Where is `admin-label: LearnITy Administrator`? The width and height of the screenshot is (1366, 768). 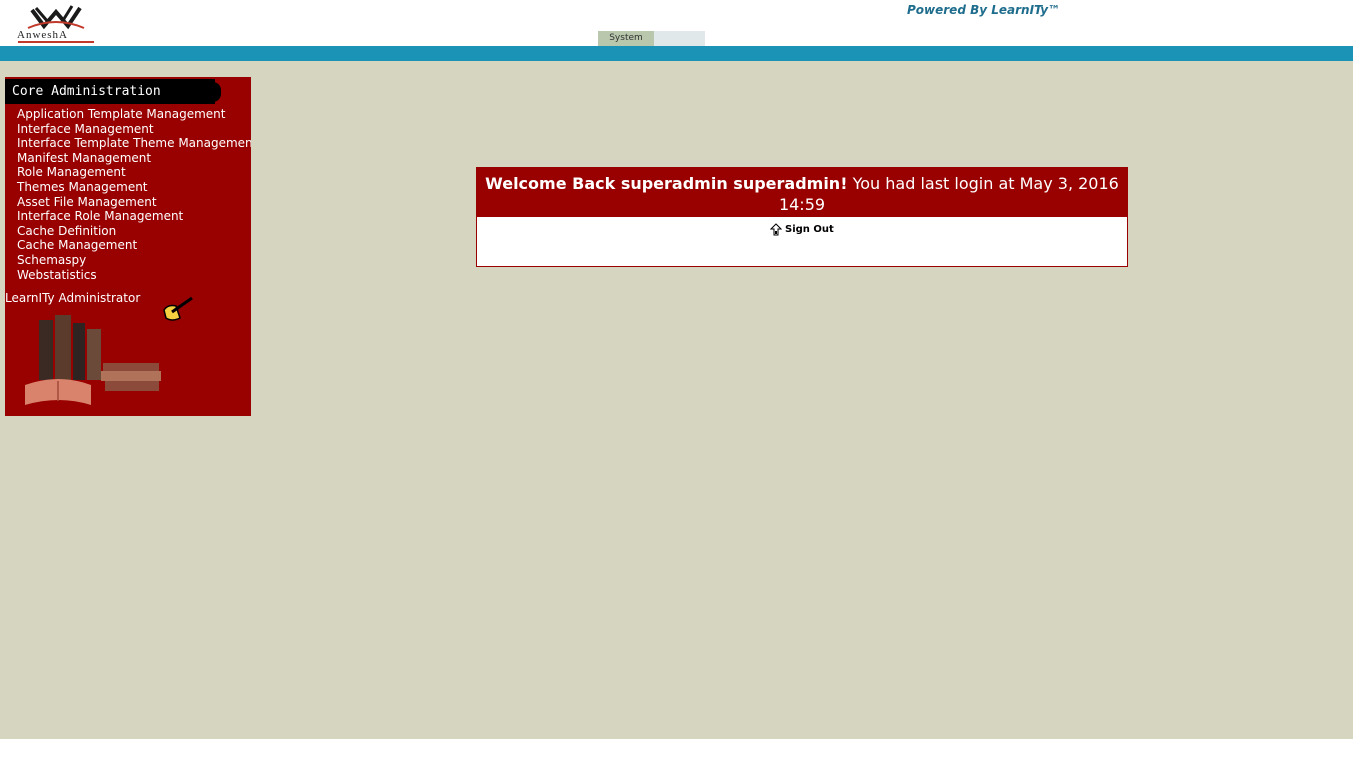
admin-label: LearnITy Administrator is located at coordinates (73, 298).